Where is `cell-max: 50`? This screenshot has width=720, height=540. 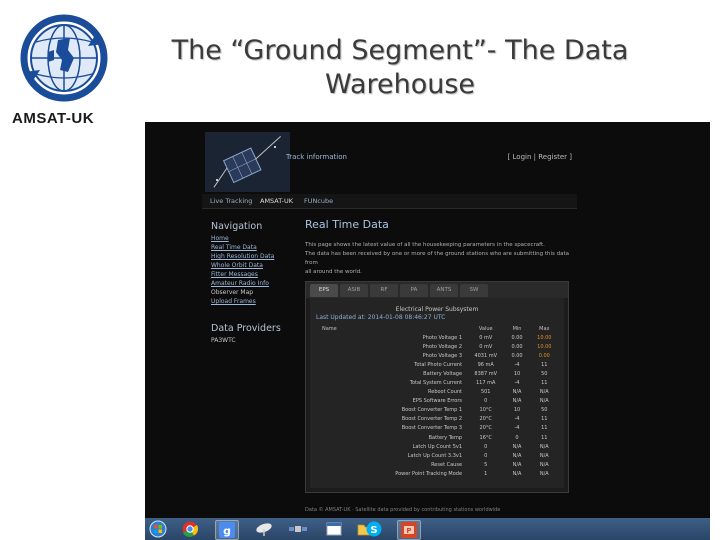
cell-max: 50 is located at coordinates (544, 373).